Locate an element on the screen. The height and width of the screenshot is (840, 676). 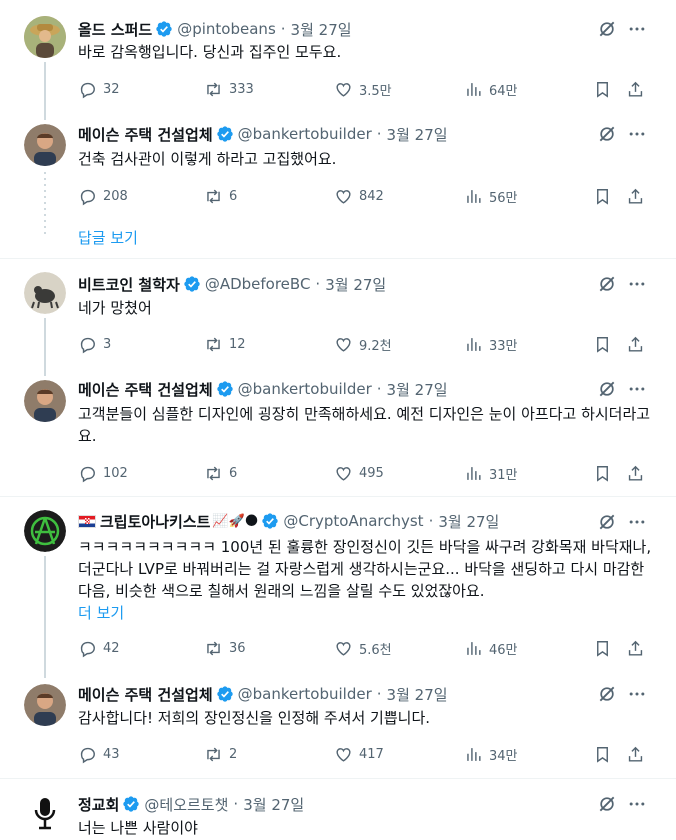
handle: @테오르토챗 is located at coordinates (186, 804).